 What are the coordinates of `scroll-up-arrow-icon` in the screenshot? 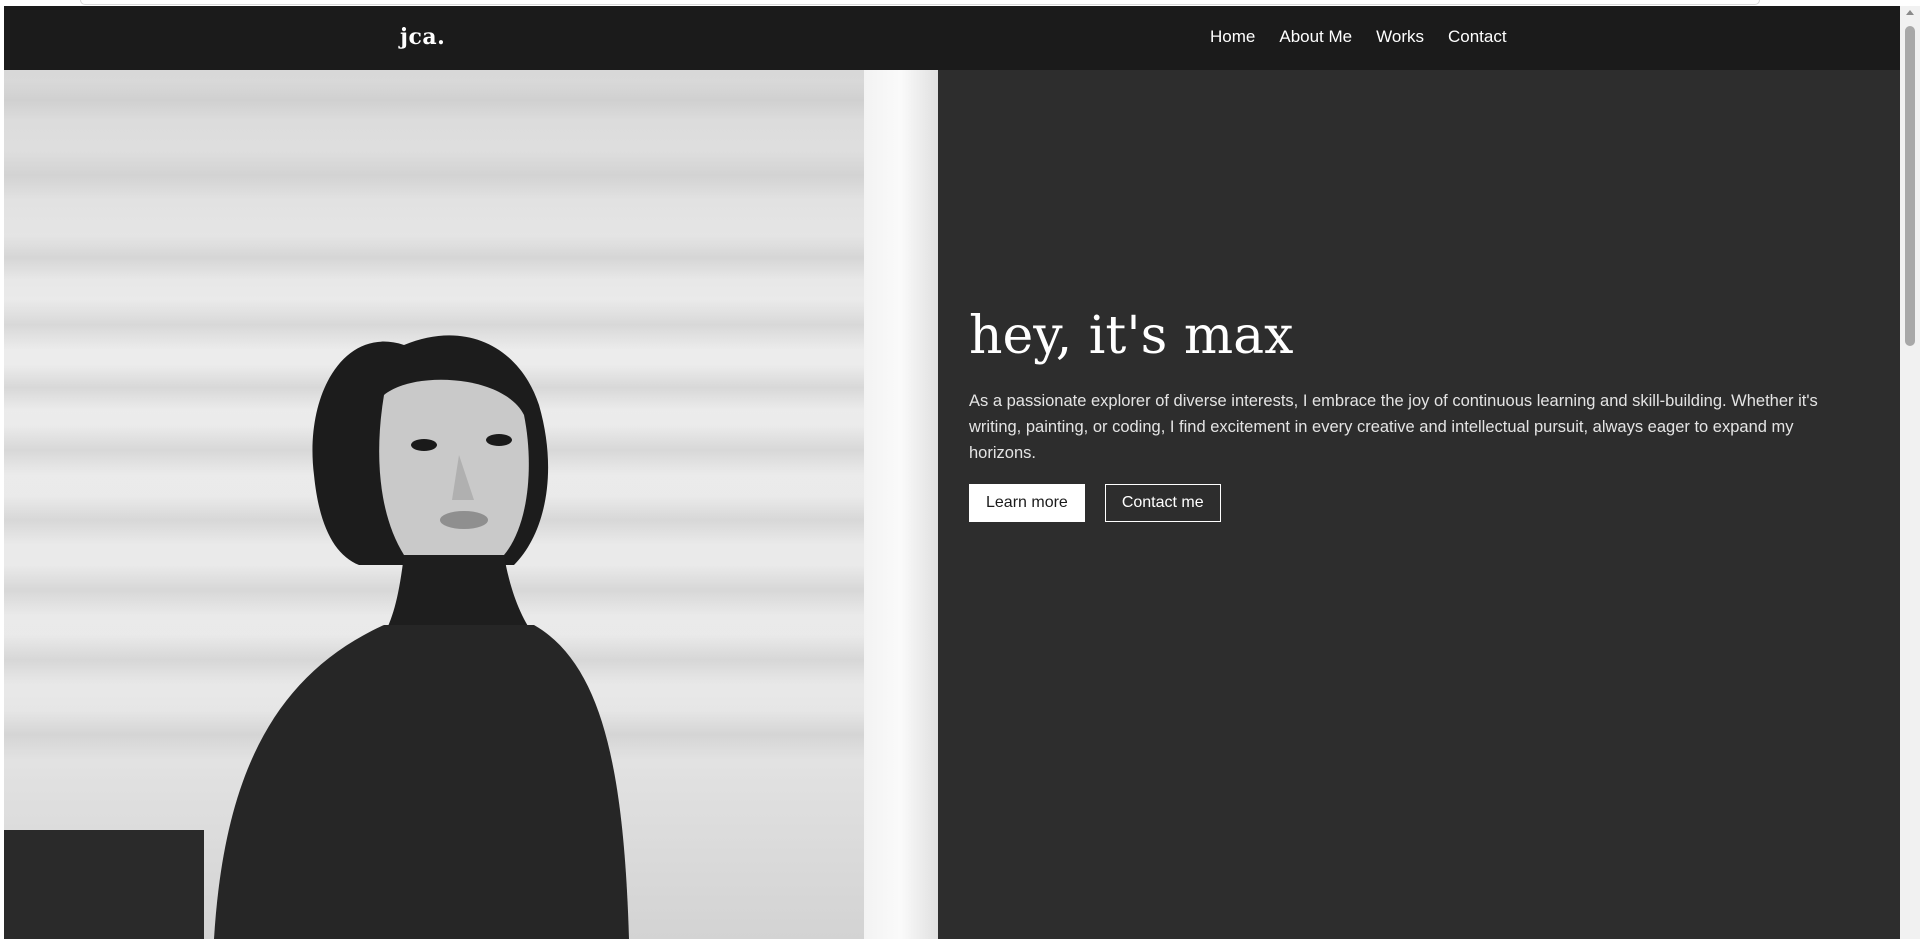 It's located at (1910, 12).